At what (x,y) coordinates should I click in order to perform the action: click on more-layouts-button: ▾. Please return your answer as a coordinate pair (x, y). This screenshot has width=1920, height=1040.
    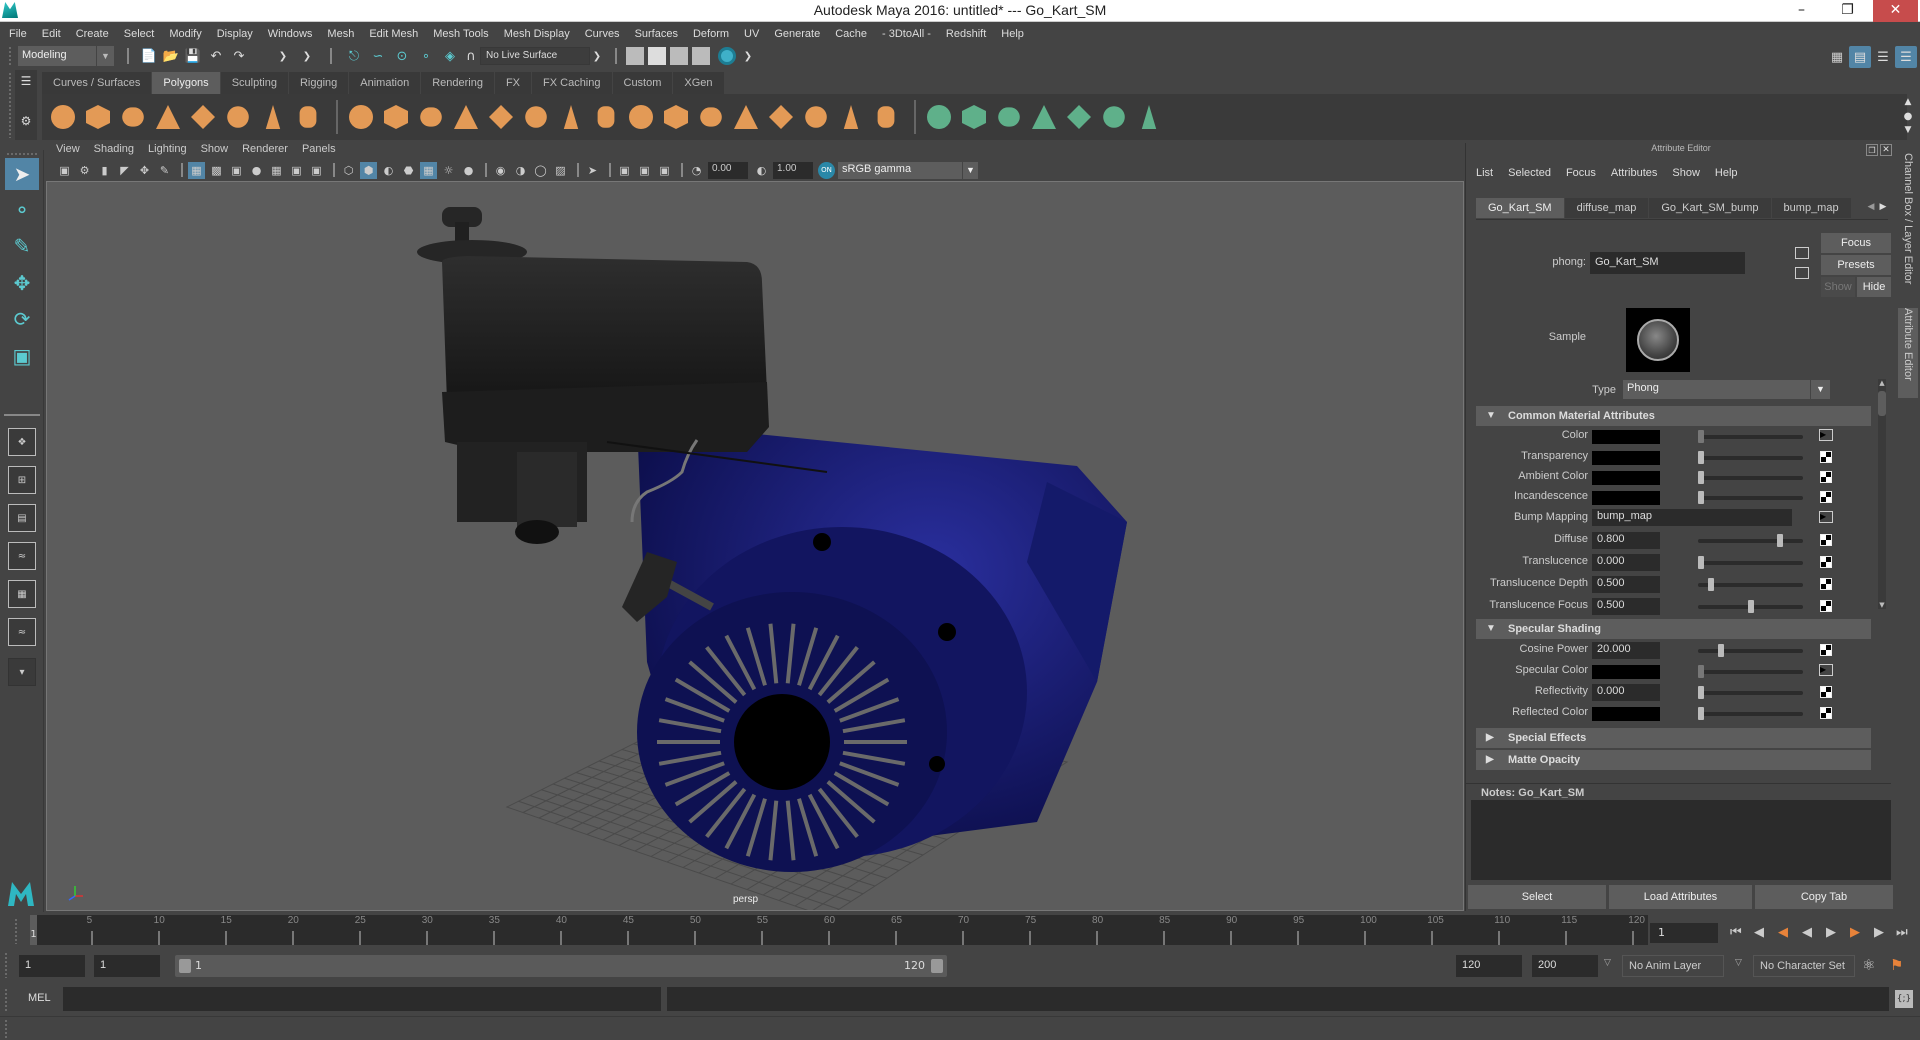
    Looking at the image, I should click on (22, 672).